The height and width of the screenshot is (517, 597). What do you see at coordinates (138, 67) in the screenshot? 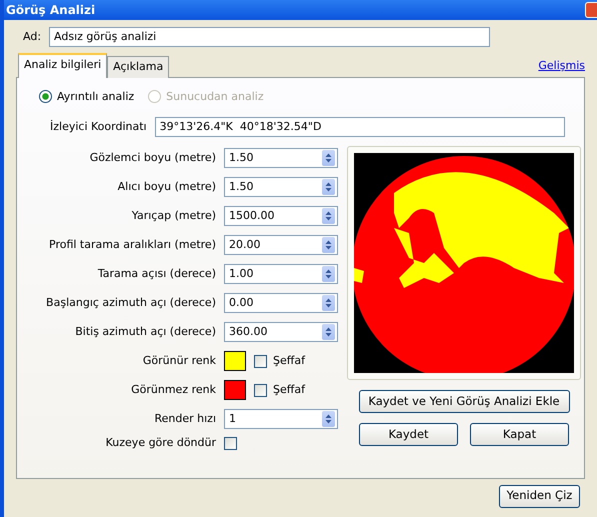
I see `tab: Açıklama` at bounding box center [138, 67].